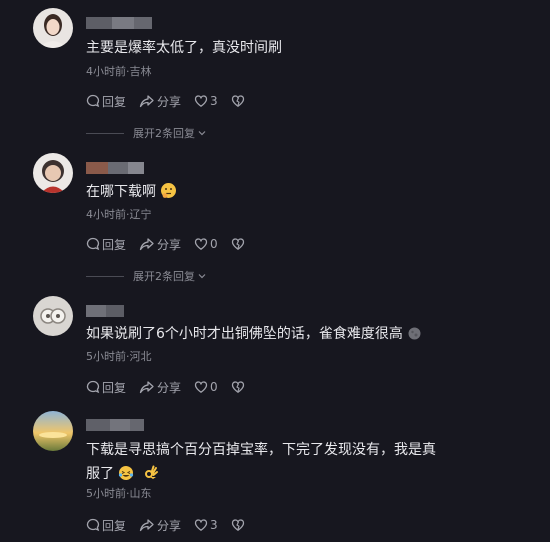  What do you see at coordinates (244, 334) in the screenshot?
I see `comment-text-content: 如果说刷了6个小时才出铜佛坠的话，雀食难度很高` at bounding box center [244, 334].